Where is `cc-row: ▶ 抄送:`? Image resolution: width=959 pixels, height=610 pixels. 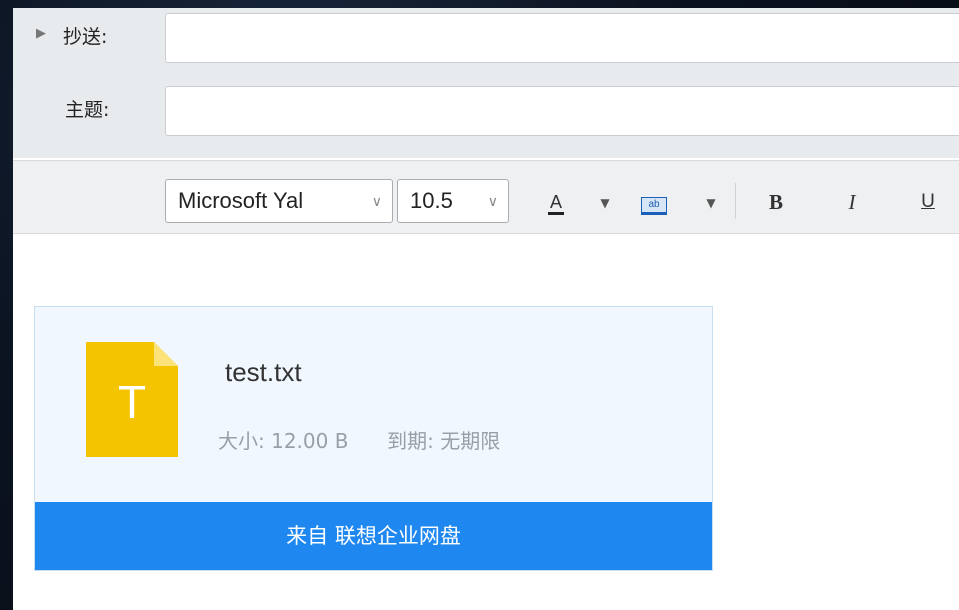 cc-row: ▶ 抄送: is located at coordinates (486, 37).